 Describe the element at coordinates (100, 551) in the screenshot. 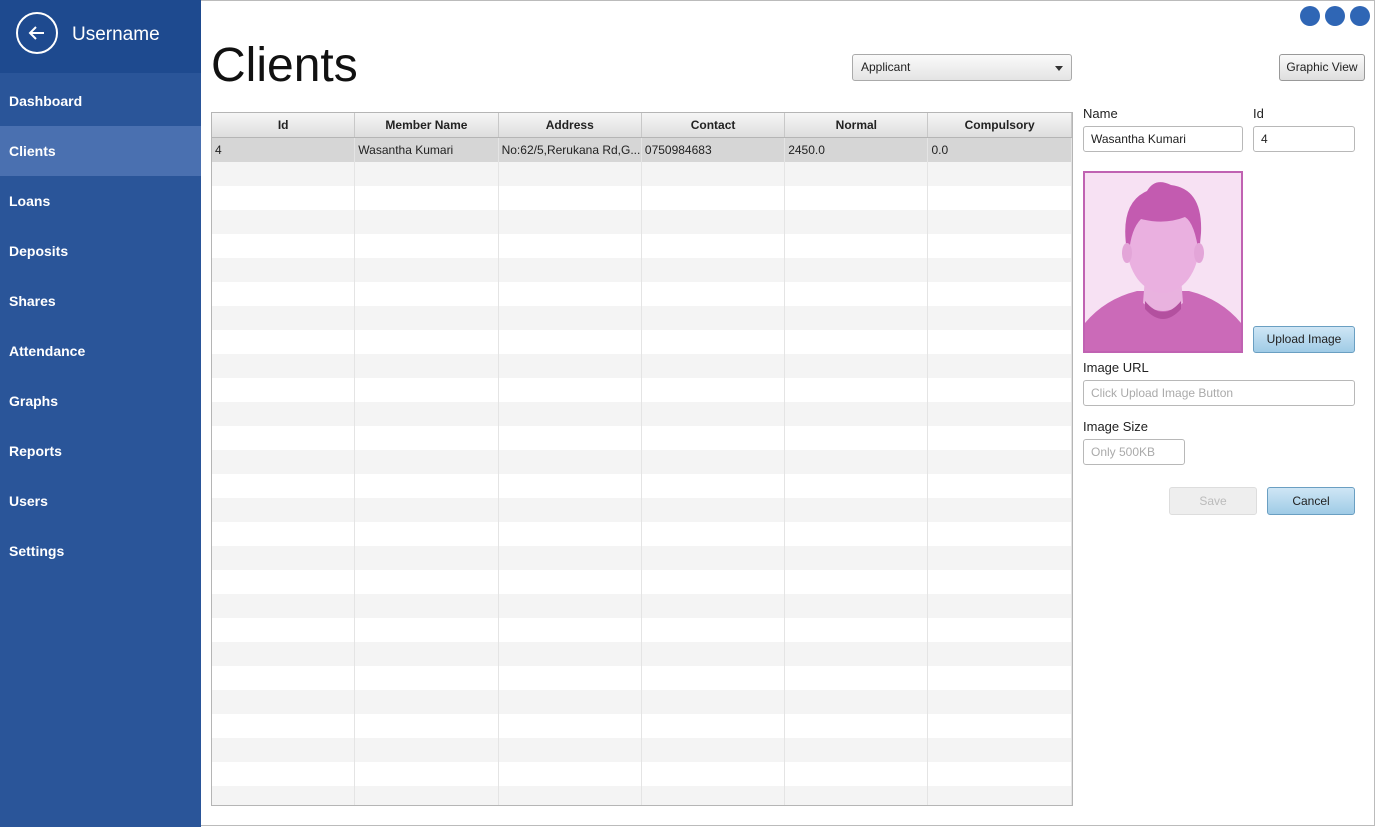

I see `sidebar-item-settings: Settings` at that location.